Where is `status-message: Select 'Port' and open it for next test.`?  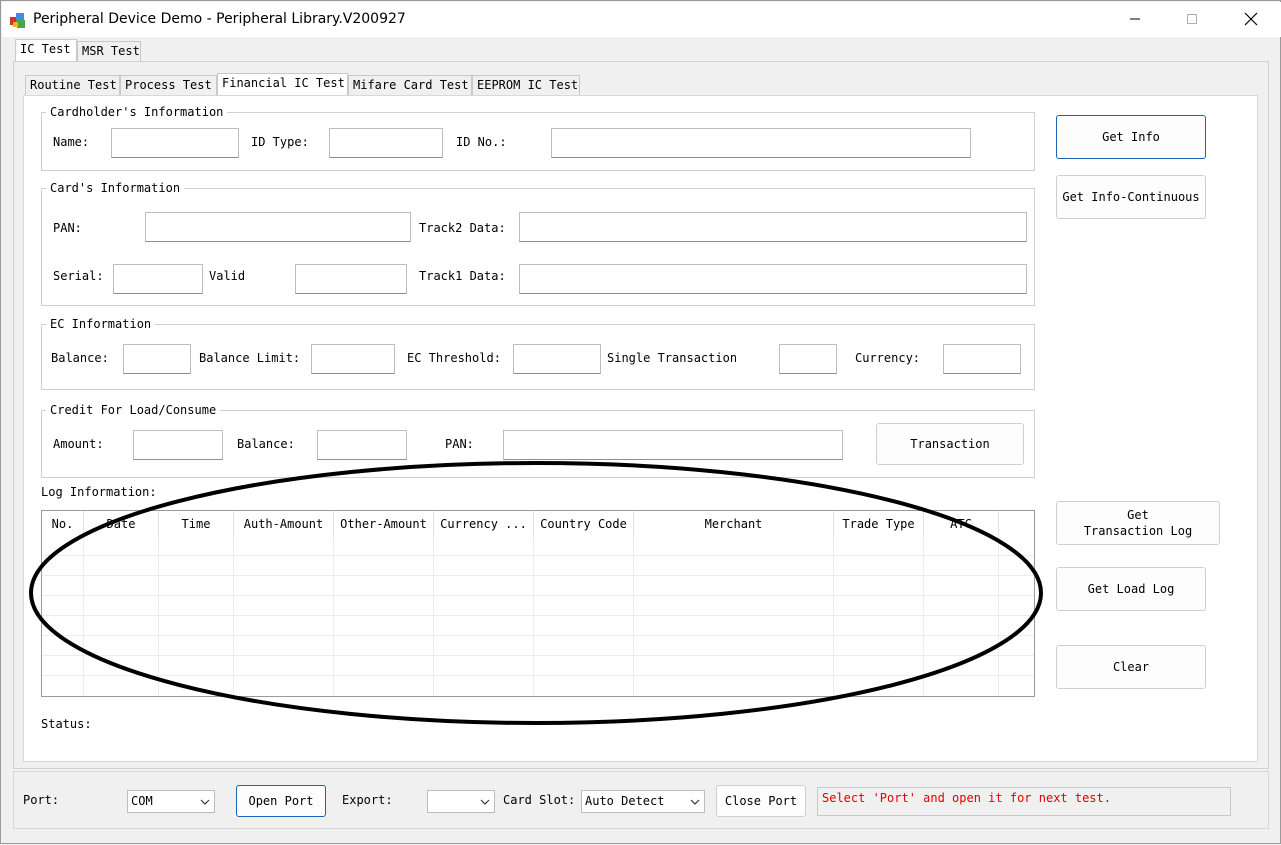
status-message: Select 'Port' and open it for next test. is located at coordinates (1024, 801).